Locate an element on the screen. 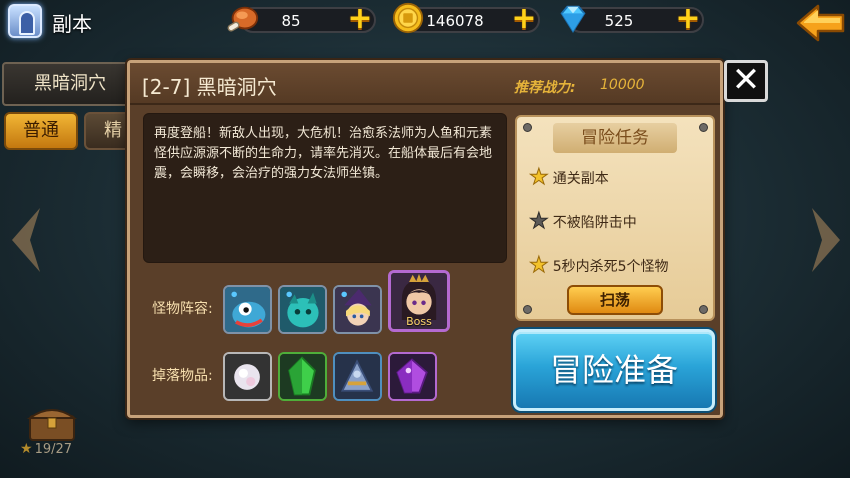 This screenshot has width=850, height=478. mission-text: 5秒内杀死5个怪物 is located at coordinates (610, 267).